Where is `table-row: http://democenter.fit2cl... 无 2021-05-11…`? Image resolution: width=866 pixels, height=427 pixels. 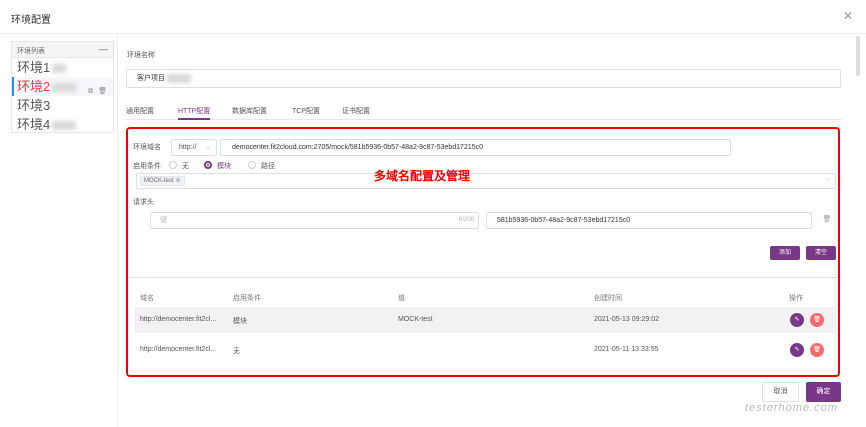 table-row: http://democenter.fit2cl... 无 2021-05-11… is located at coordinates (485, 350).